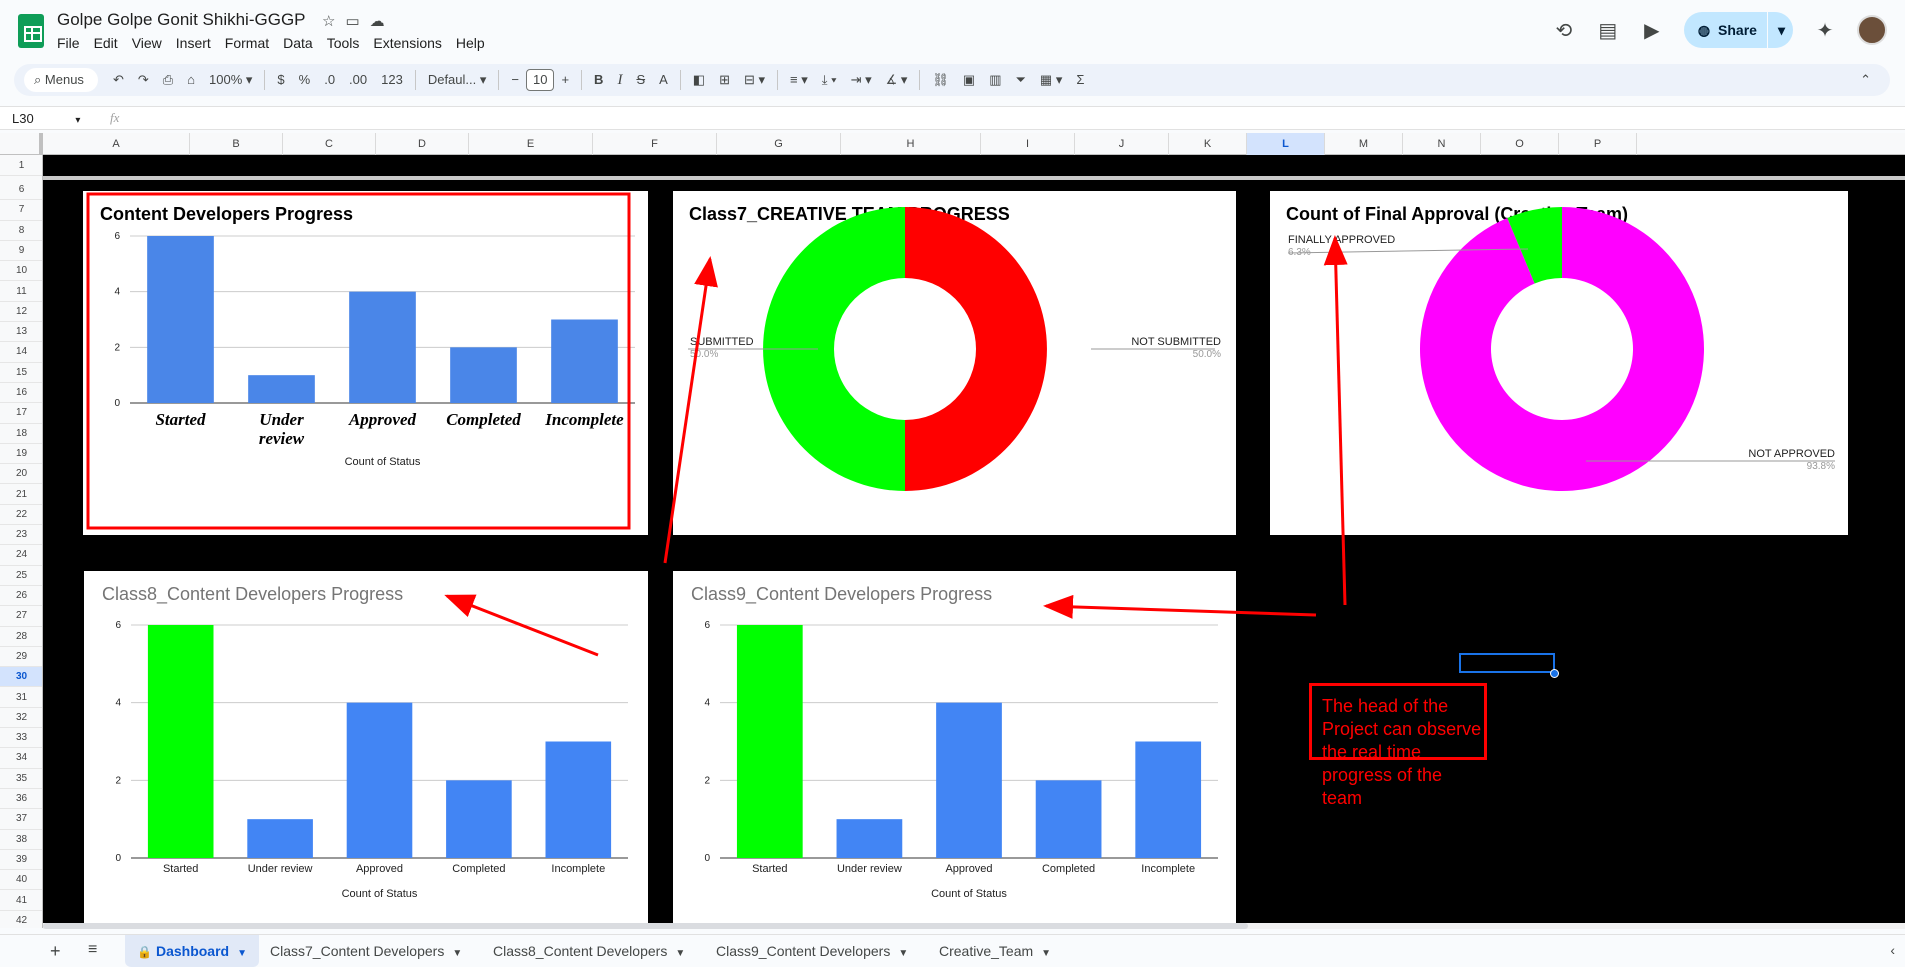 Image resolution: width=1905 pixels, height=967 pixels. Describe the element at coordinates (897, 80) in the screenshot. I see `text-rotation-icon: ∡ ▾` at that location.